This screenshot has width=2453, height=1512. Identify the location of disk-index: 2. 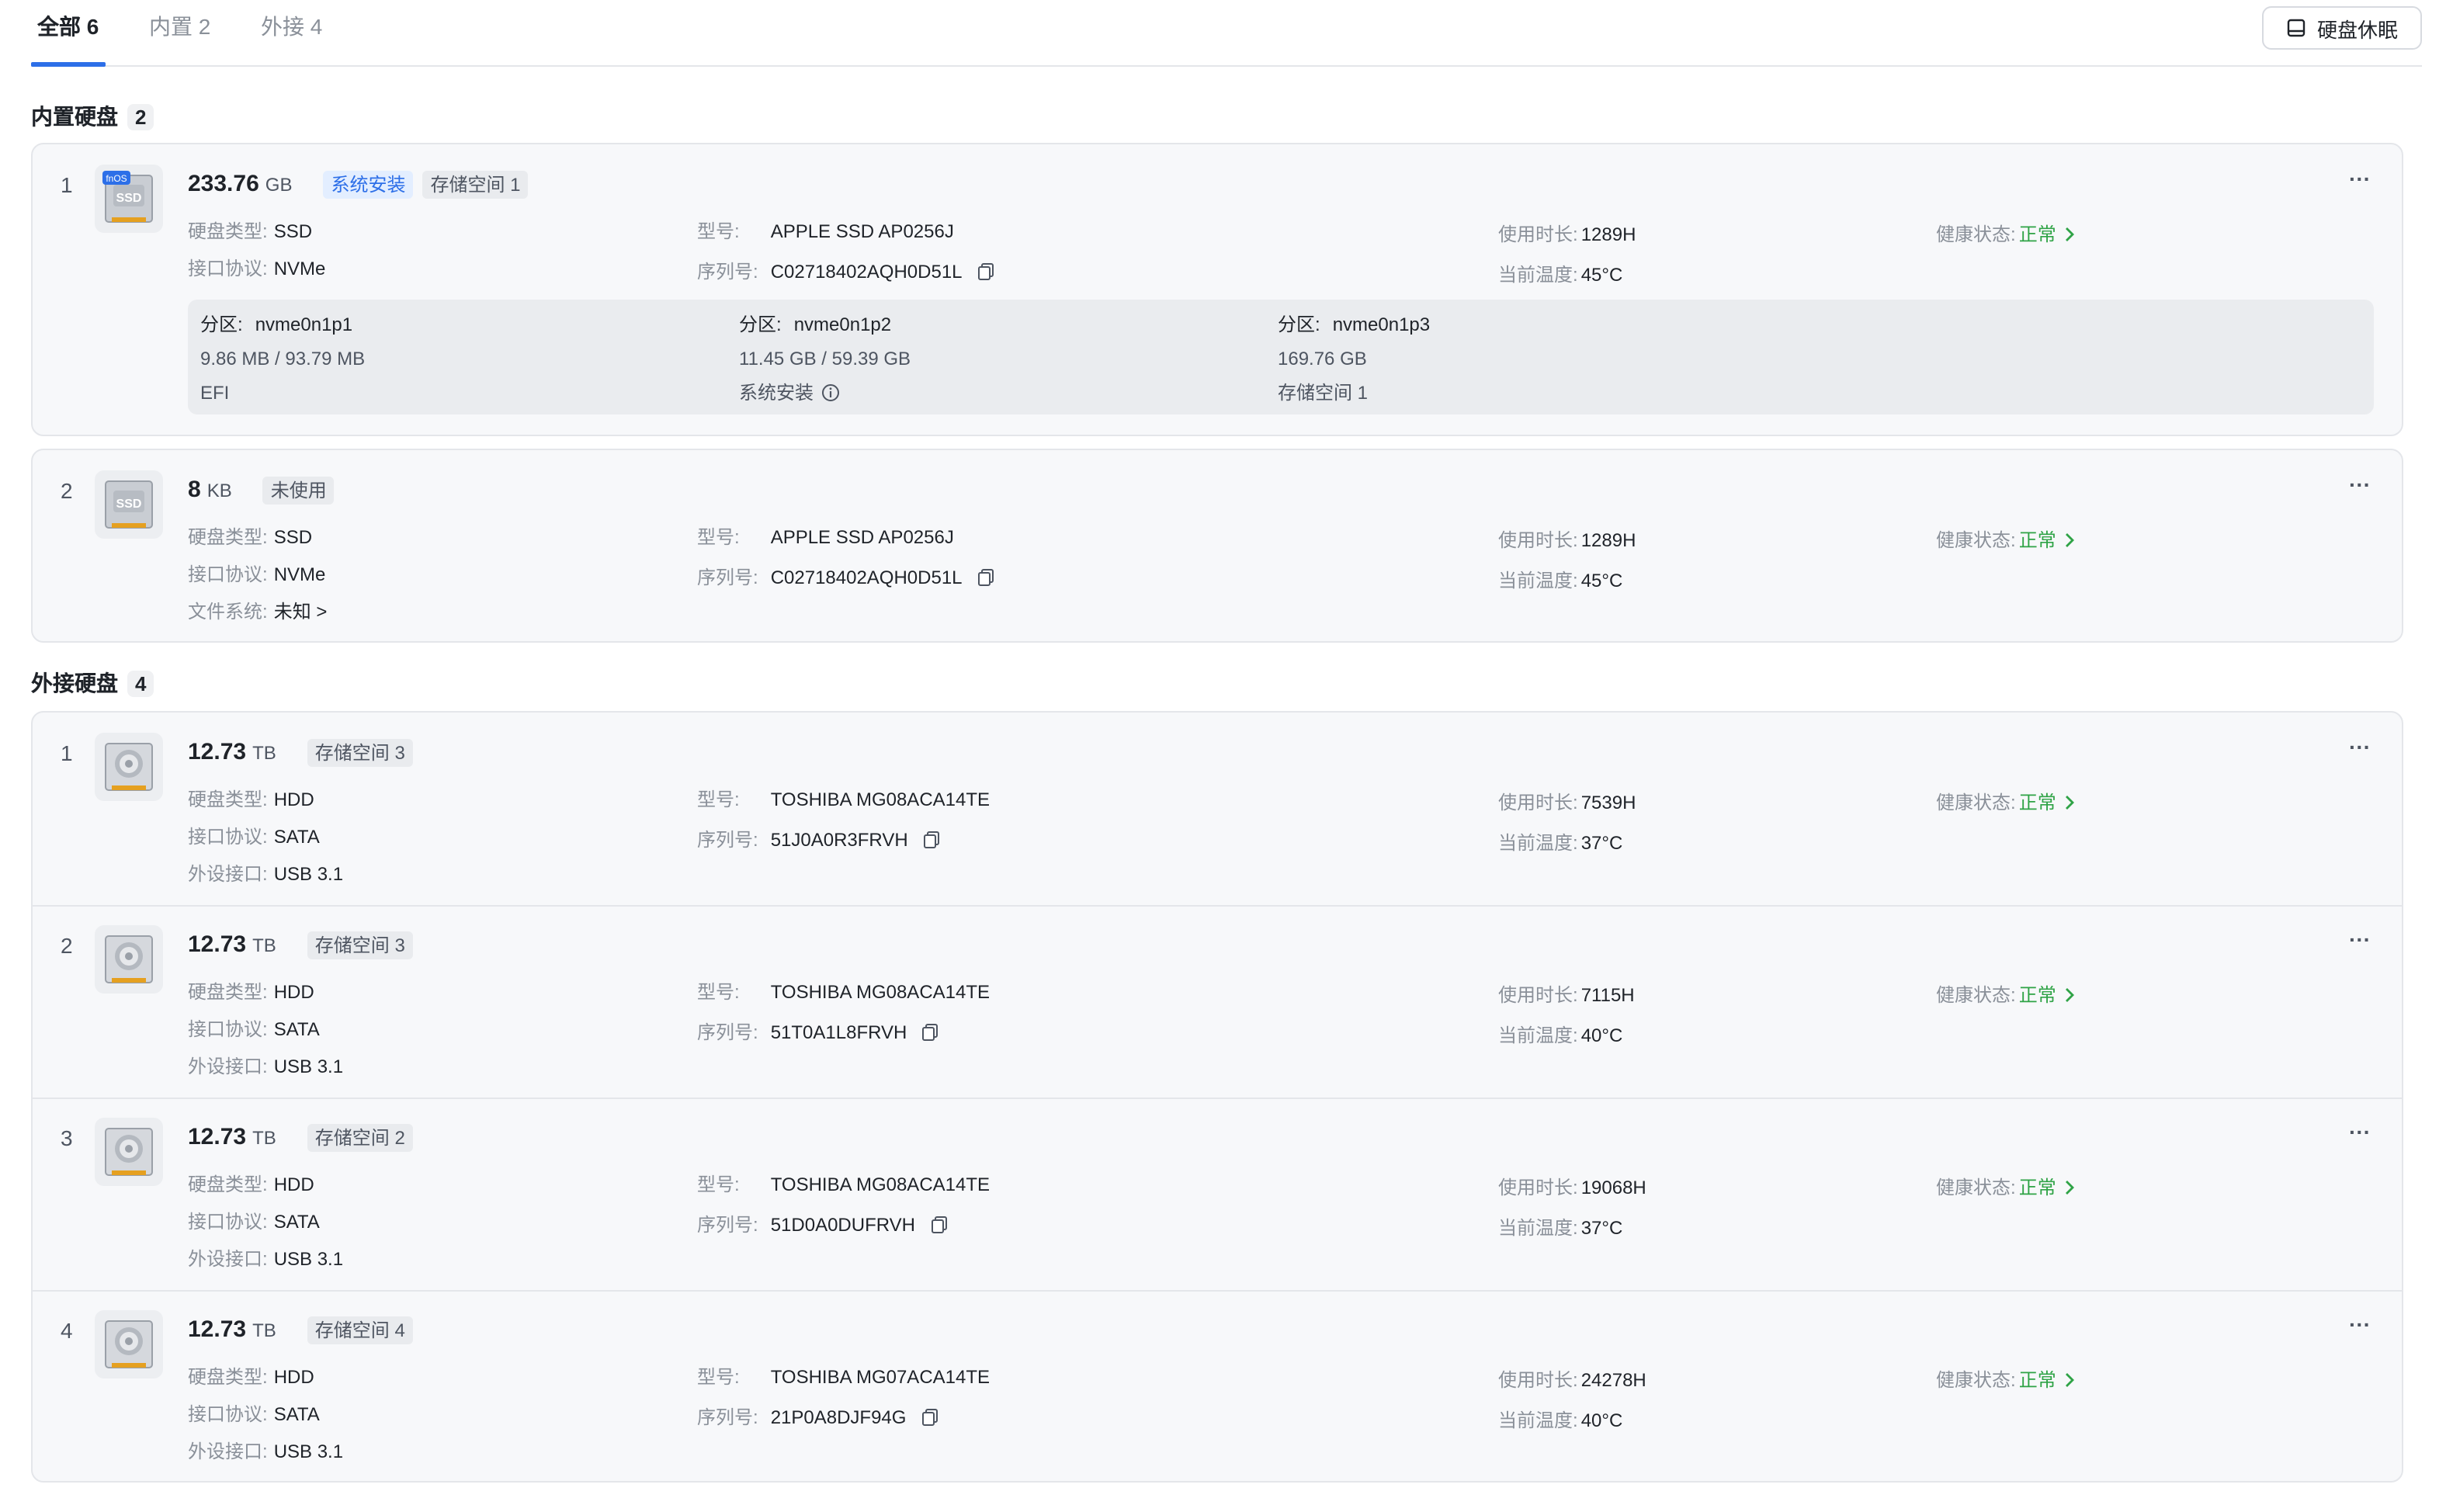
(67, 490).